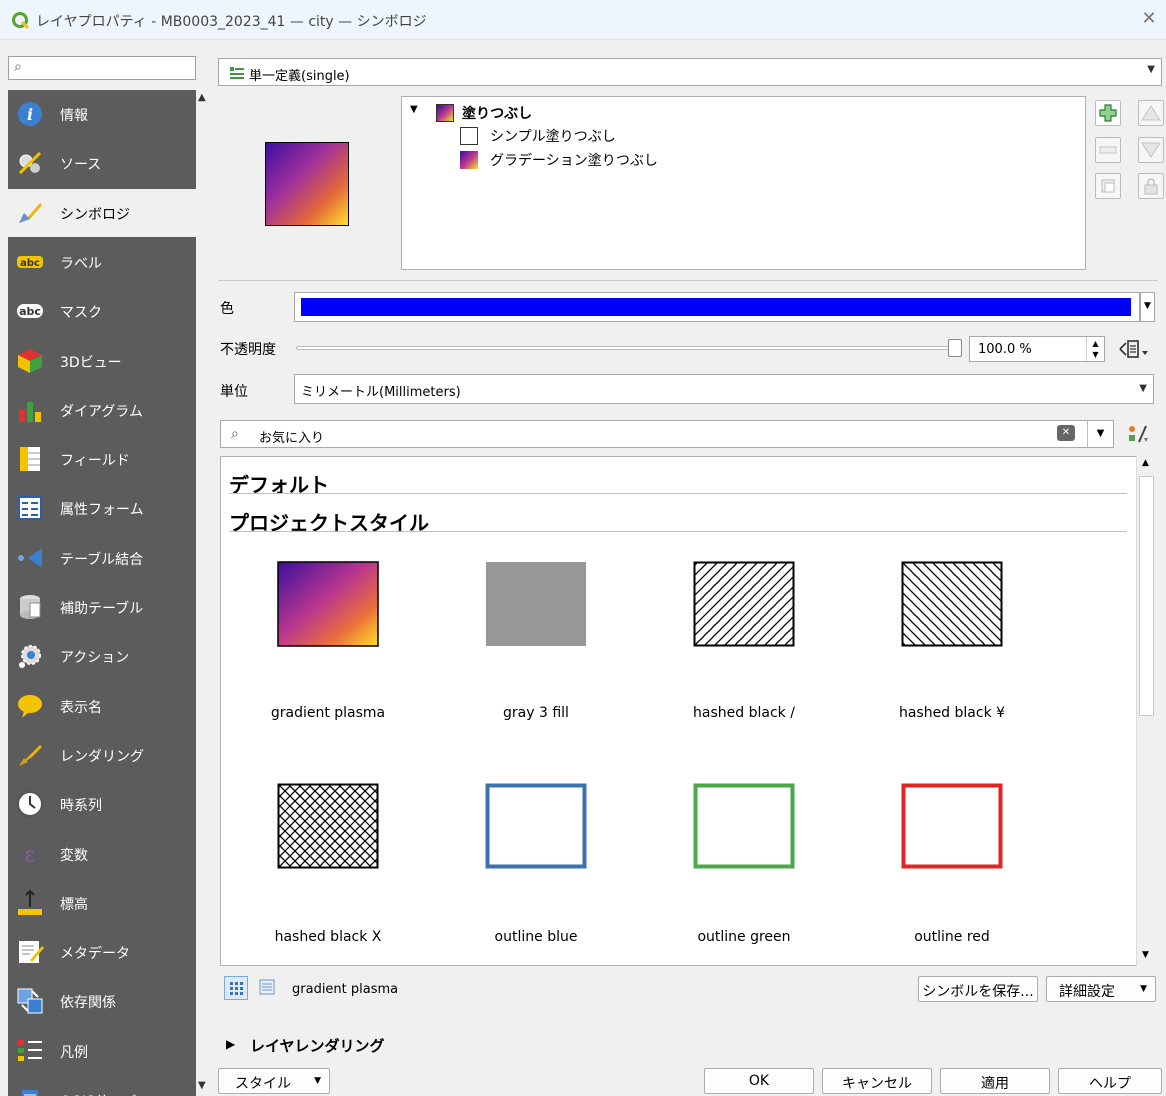 Image resolution: width=1166 pixels, height=1096 pixels. Describe the element at coordinates (30, 114) in the screenshot. I see `svg-text: i` at that location.